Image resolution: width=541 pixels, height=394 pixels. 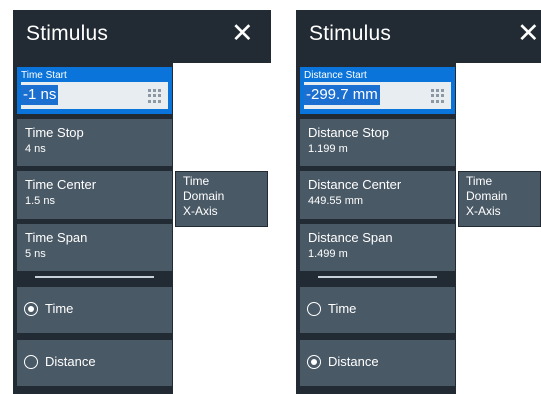 I want to click on time-start-input: -1 ns, so click(x=94, y=95).